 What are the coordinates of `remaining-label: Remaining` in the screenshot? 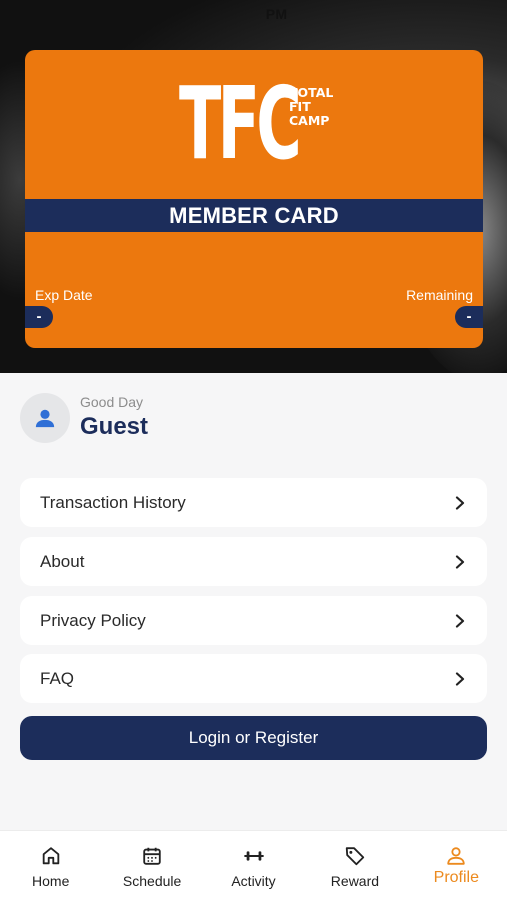 It's located at (439, 295).